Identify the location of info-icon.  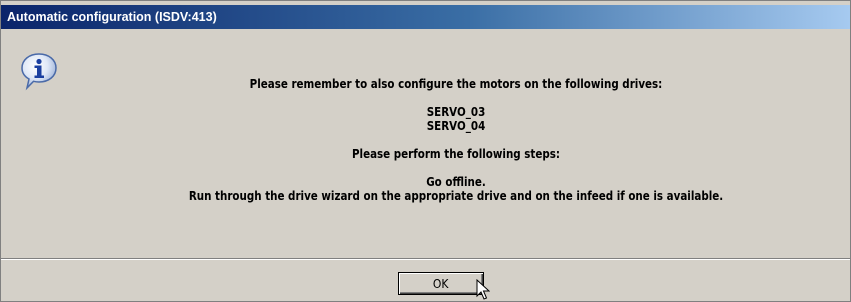
(39, 72).